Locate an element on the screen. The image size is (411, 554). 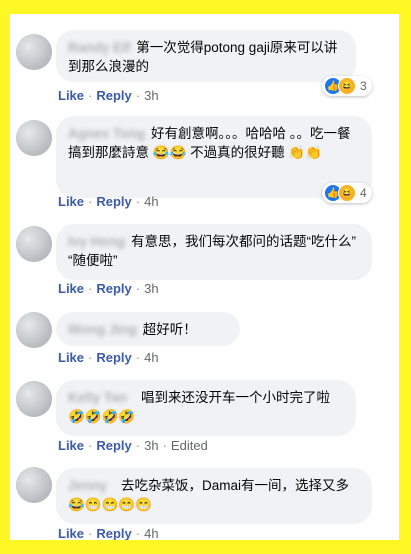
comment-bubble: Wong Jing 超好听！ is located at coordinates (148, 329).